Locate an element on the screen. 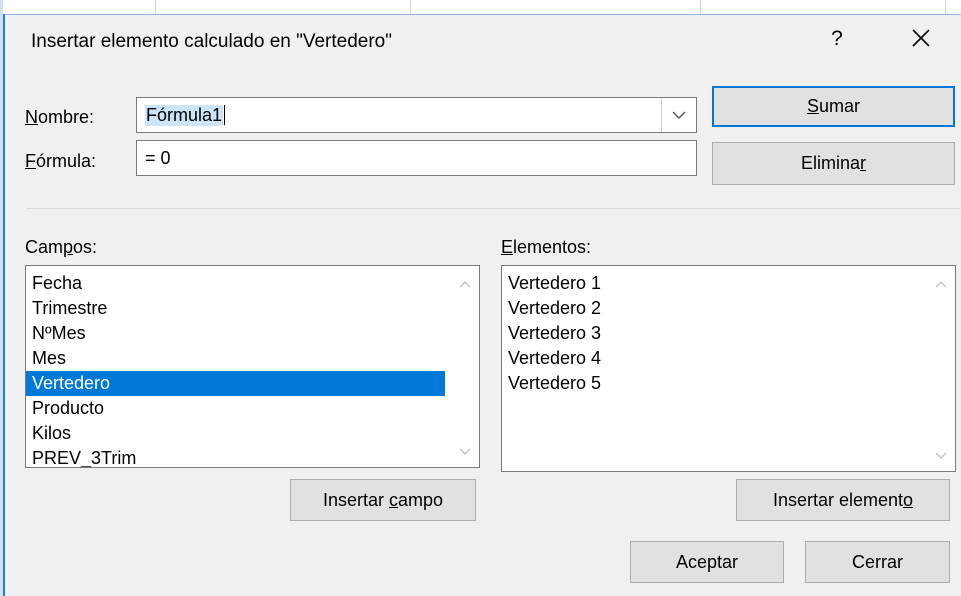  eliminar-pre: Elimina is located at coordinates (830, 163).